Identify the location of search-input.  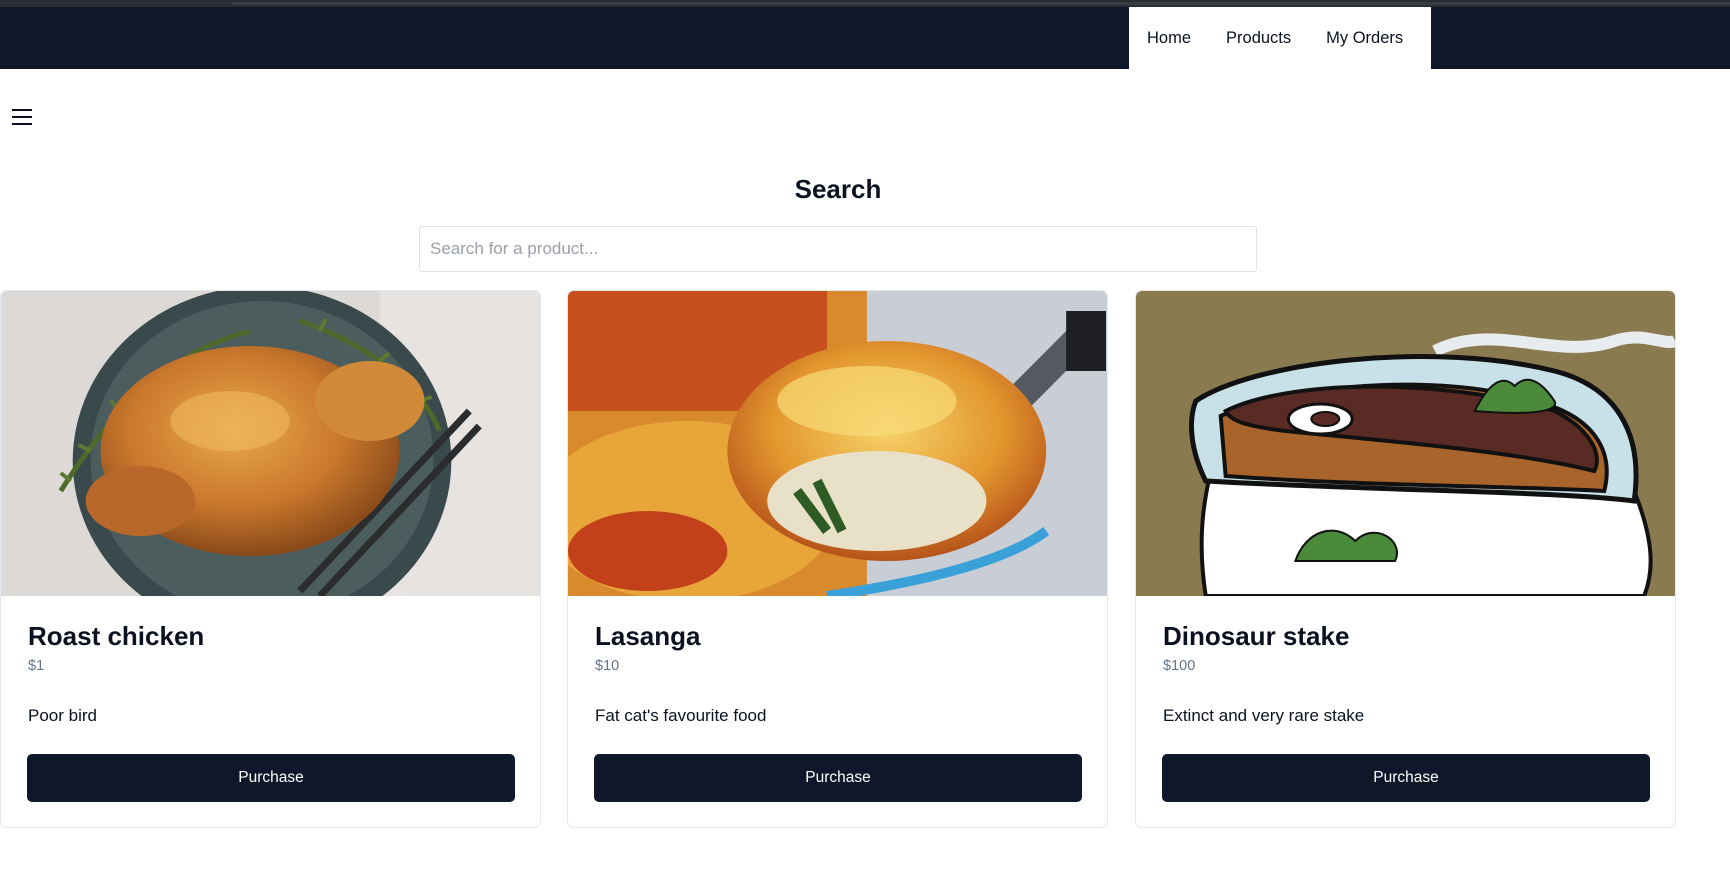
(838, 249).